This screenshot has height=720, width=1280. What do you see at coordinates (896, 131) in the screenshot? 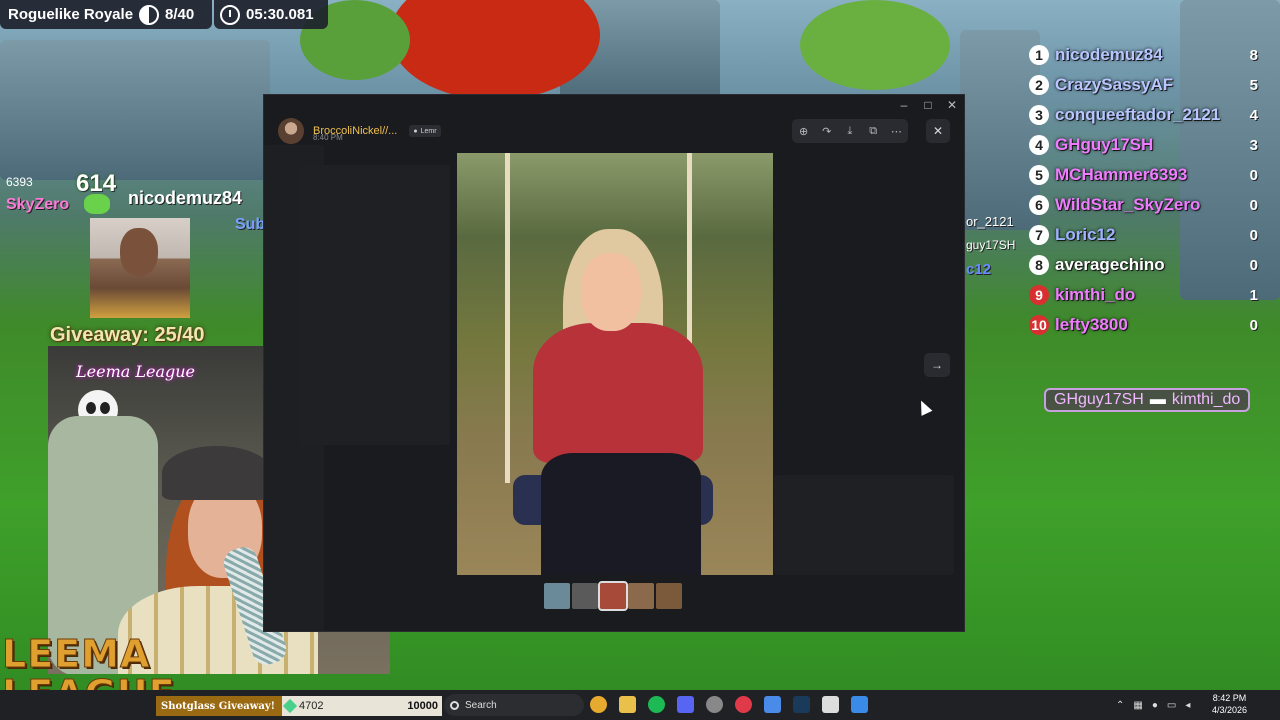
I see `more-icon: ⋯` at bounding box center [896, 131].